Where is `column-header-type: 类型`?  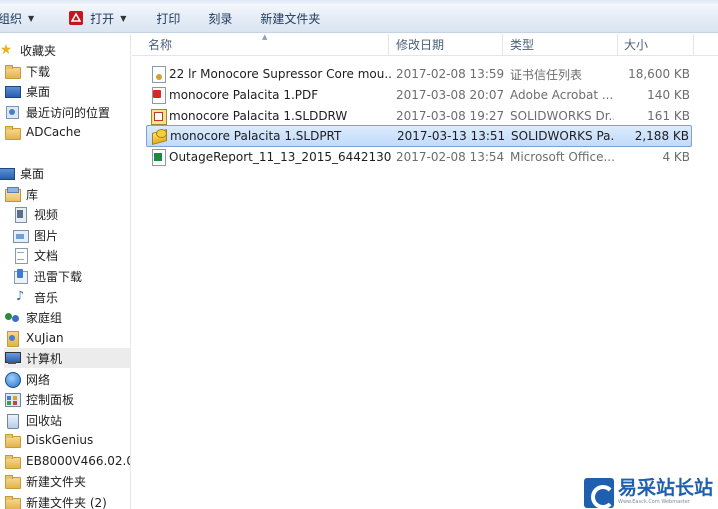 column-header-type: 类型 is located at coordinates (560, 45).